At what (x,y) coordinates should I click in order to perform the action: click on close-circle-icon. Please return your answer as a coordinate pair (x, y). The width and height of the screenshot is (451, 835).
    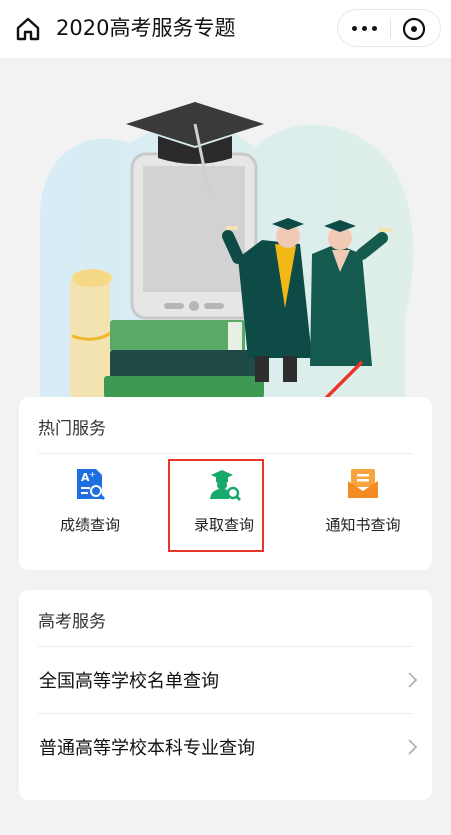
    Looking at the image, I should click on (414, 29).